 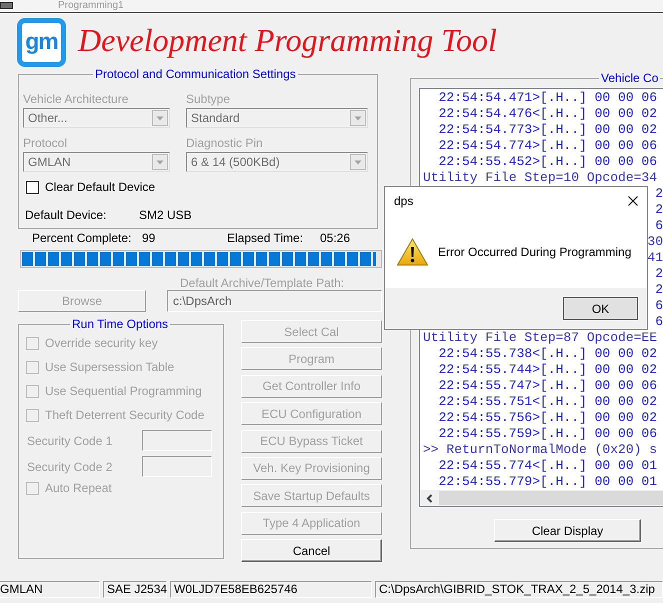 What do you see at coordinates (548, 98) in the screenshot?
I see `log-line: 22:54:54.471>[.H..] 00 00 06` at bounding box center [548, 98].